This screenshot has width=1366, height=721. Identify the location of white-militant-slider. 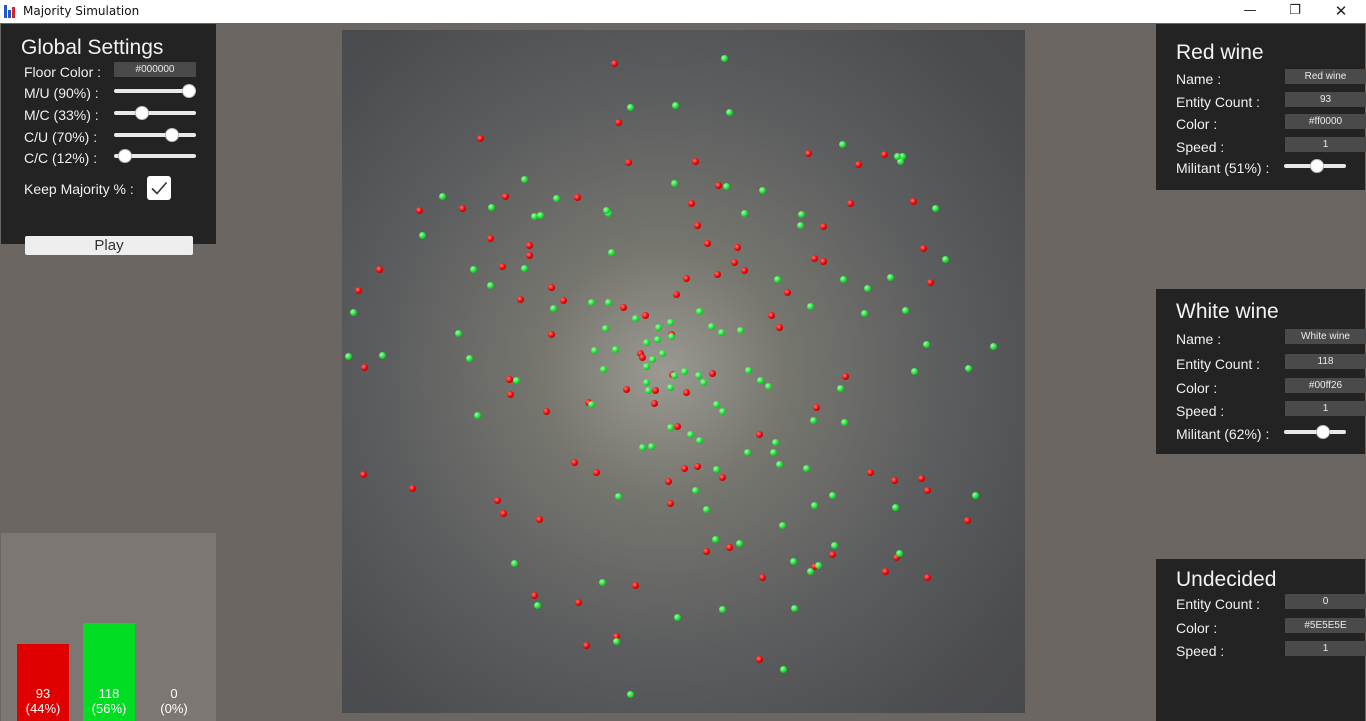
(1315, 432).